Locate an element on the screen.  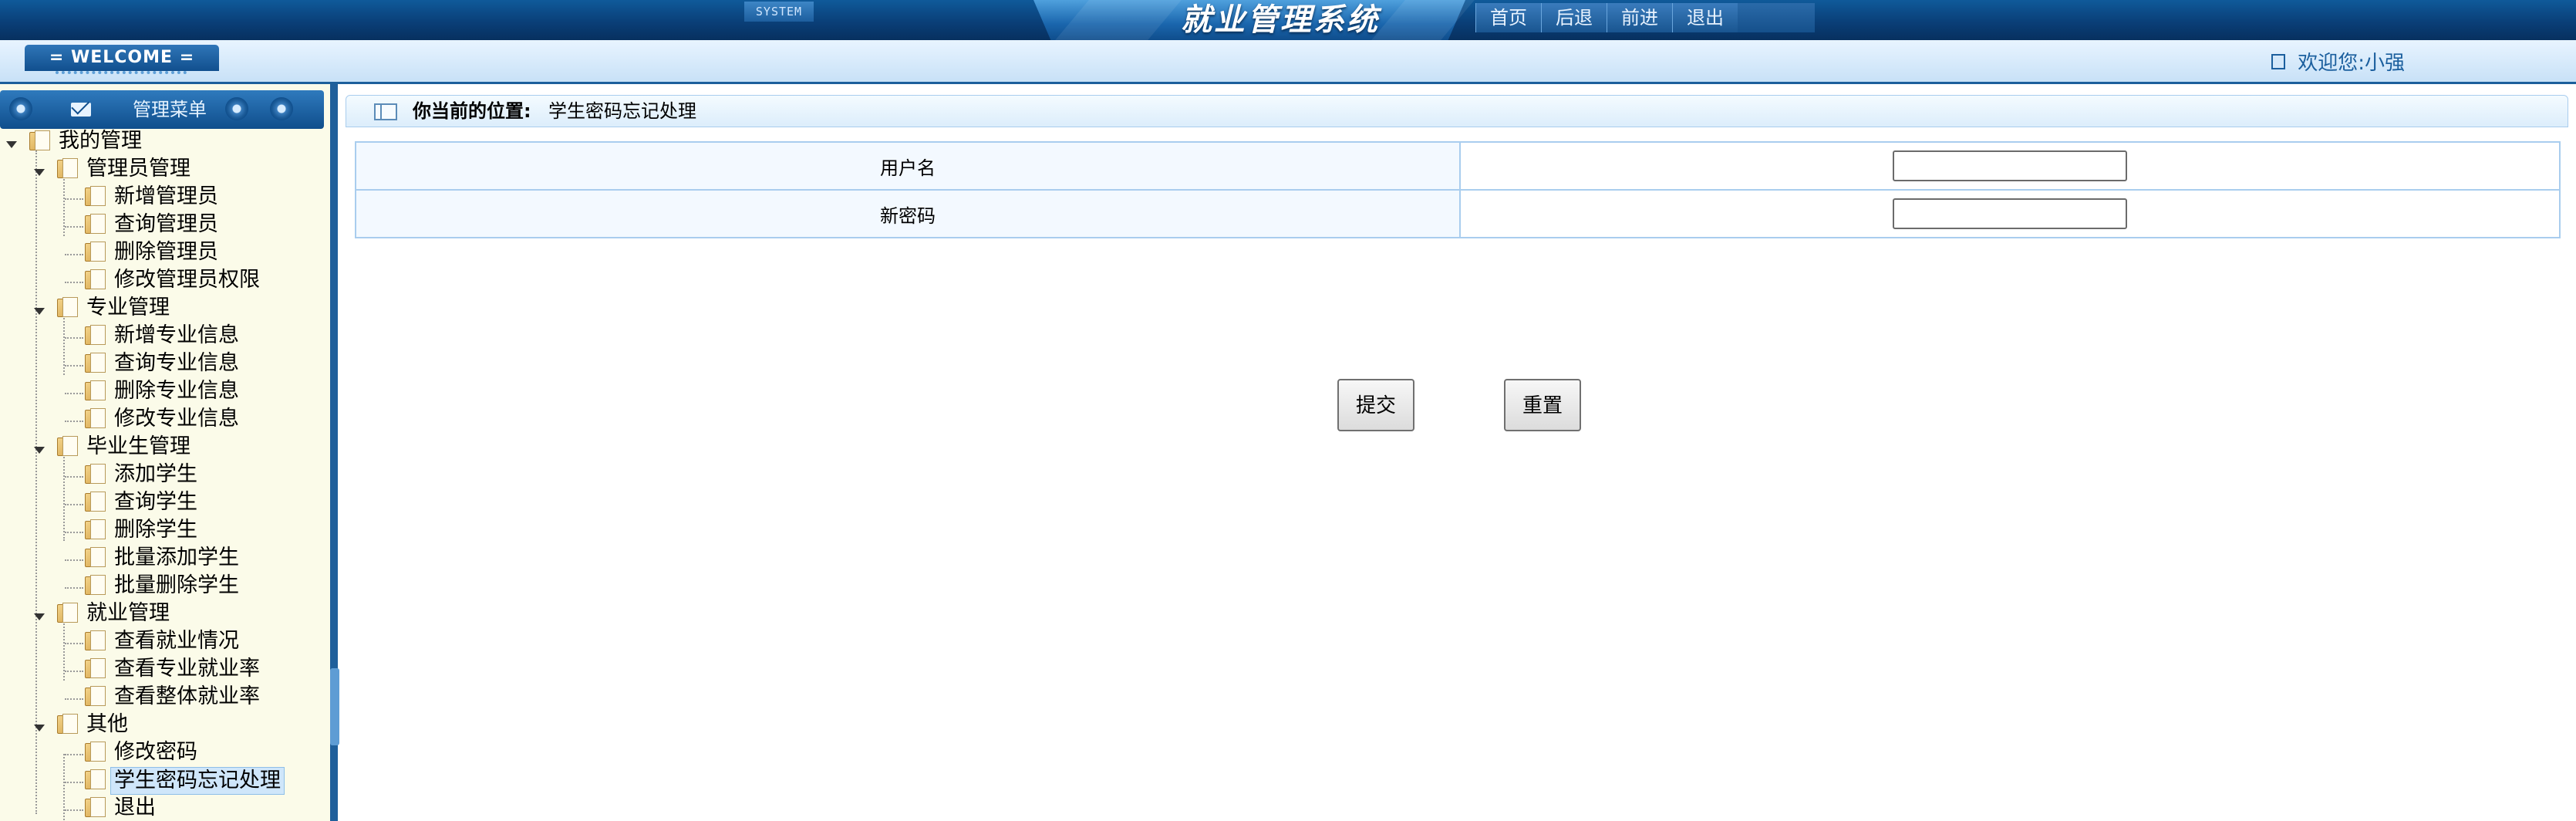
welcome-tab: = WELCOME = is located at coordinates (122, 59).